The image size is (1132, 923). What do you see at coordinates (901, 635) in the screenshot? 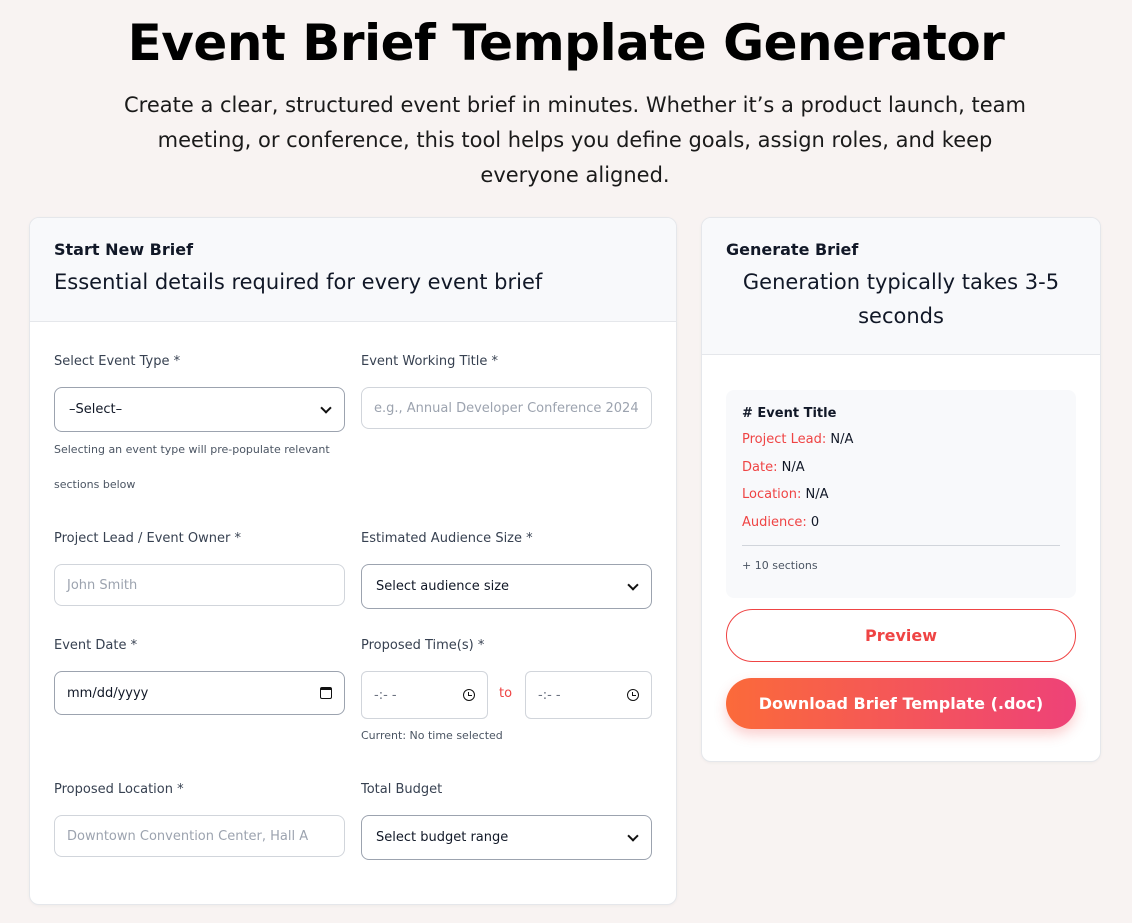
I see `preview-button: Preview` at bounding box center [901, 635].